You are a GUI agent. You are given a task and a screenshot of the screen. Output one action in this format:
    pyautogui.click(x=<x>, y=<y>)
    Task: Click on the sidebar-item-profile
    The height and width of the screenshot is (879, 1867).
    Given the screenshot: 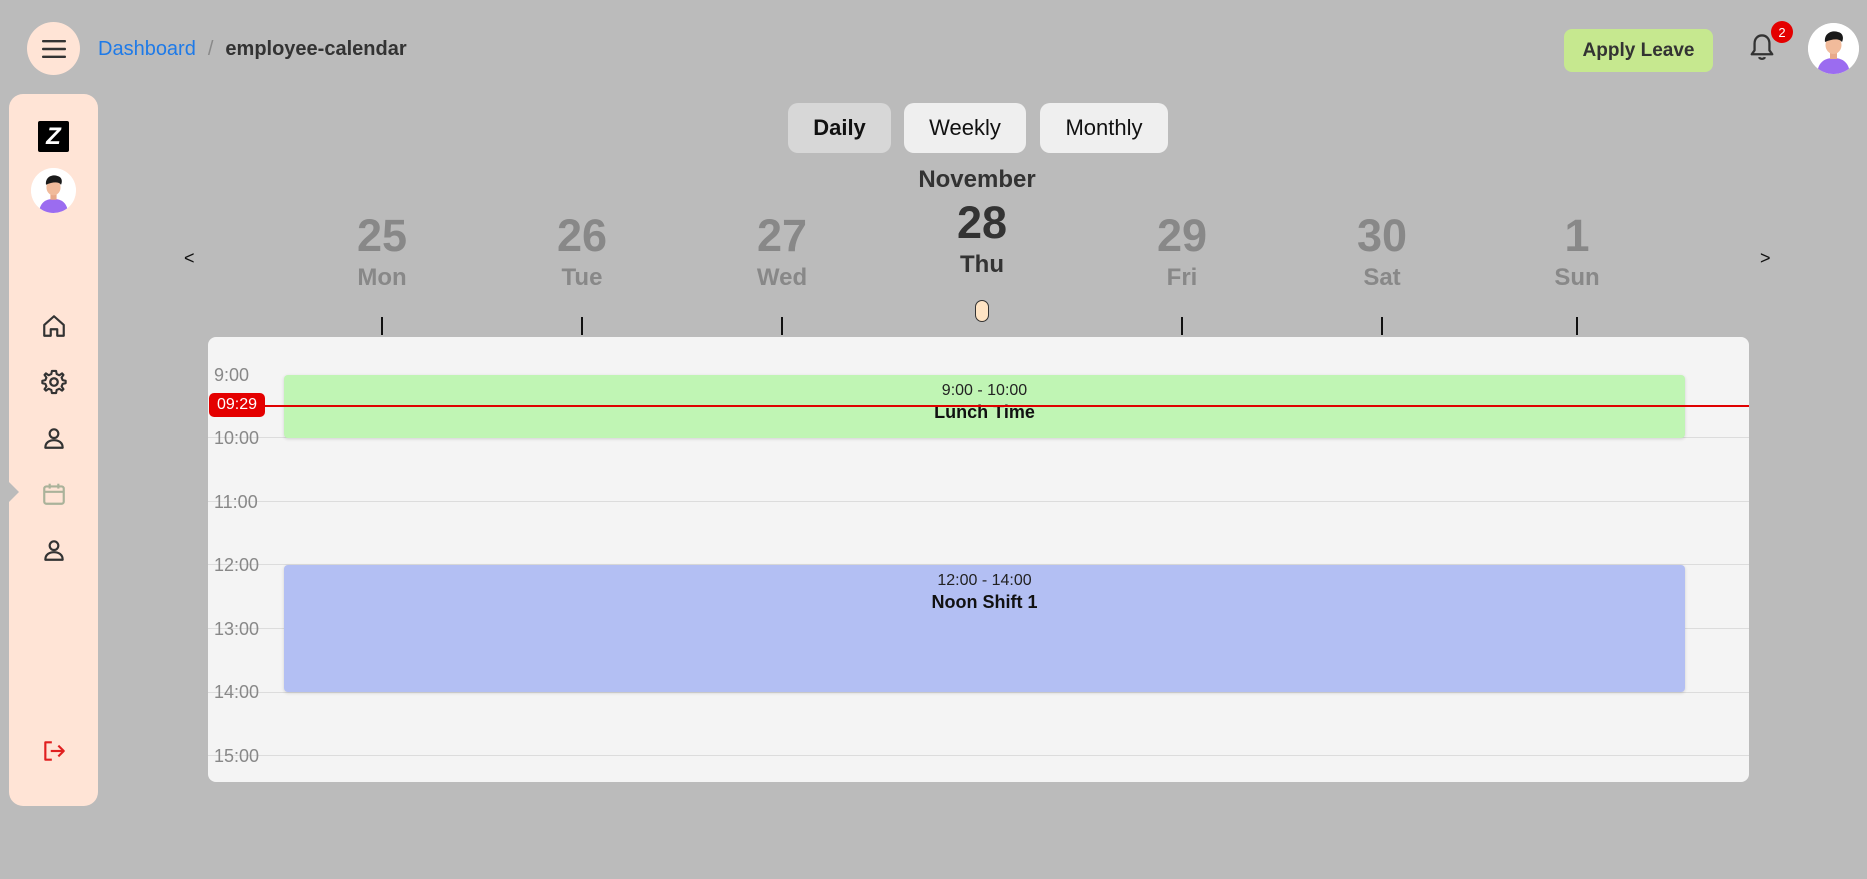 What is the action you would take?
    pyautogui.click(x=54, y=438)
    